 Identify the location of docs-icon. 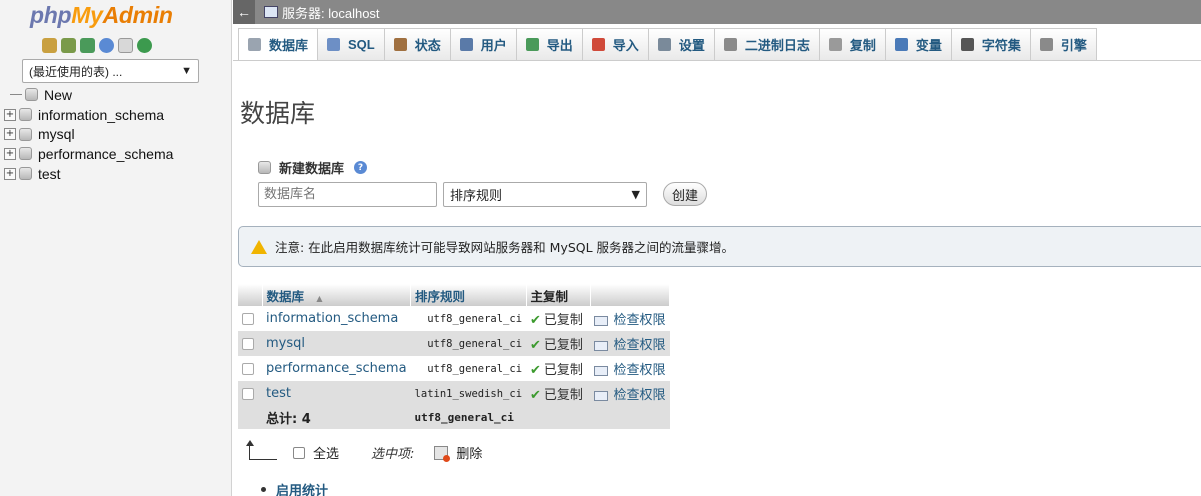
(125, 45).